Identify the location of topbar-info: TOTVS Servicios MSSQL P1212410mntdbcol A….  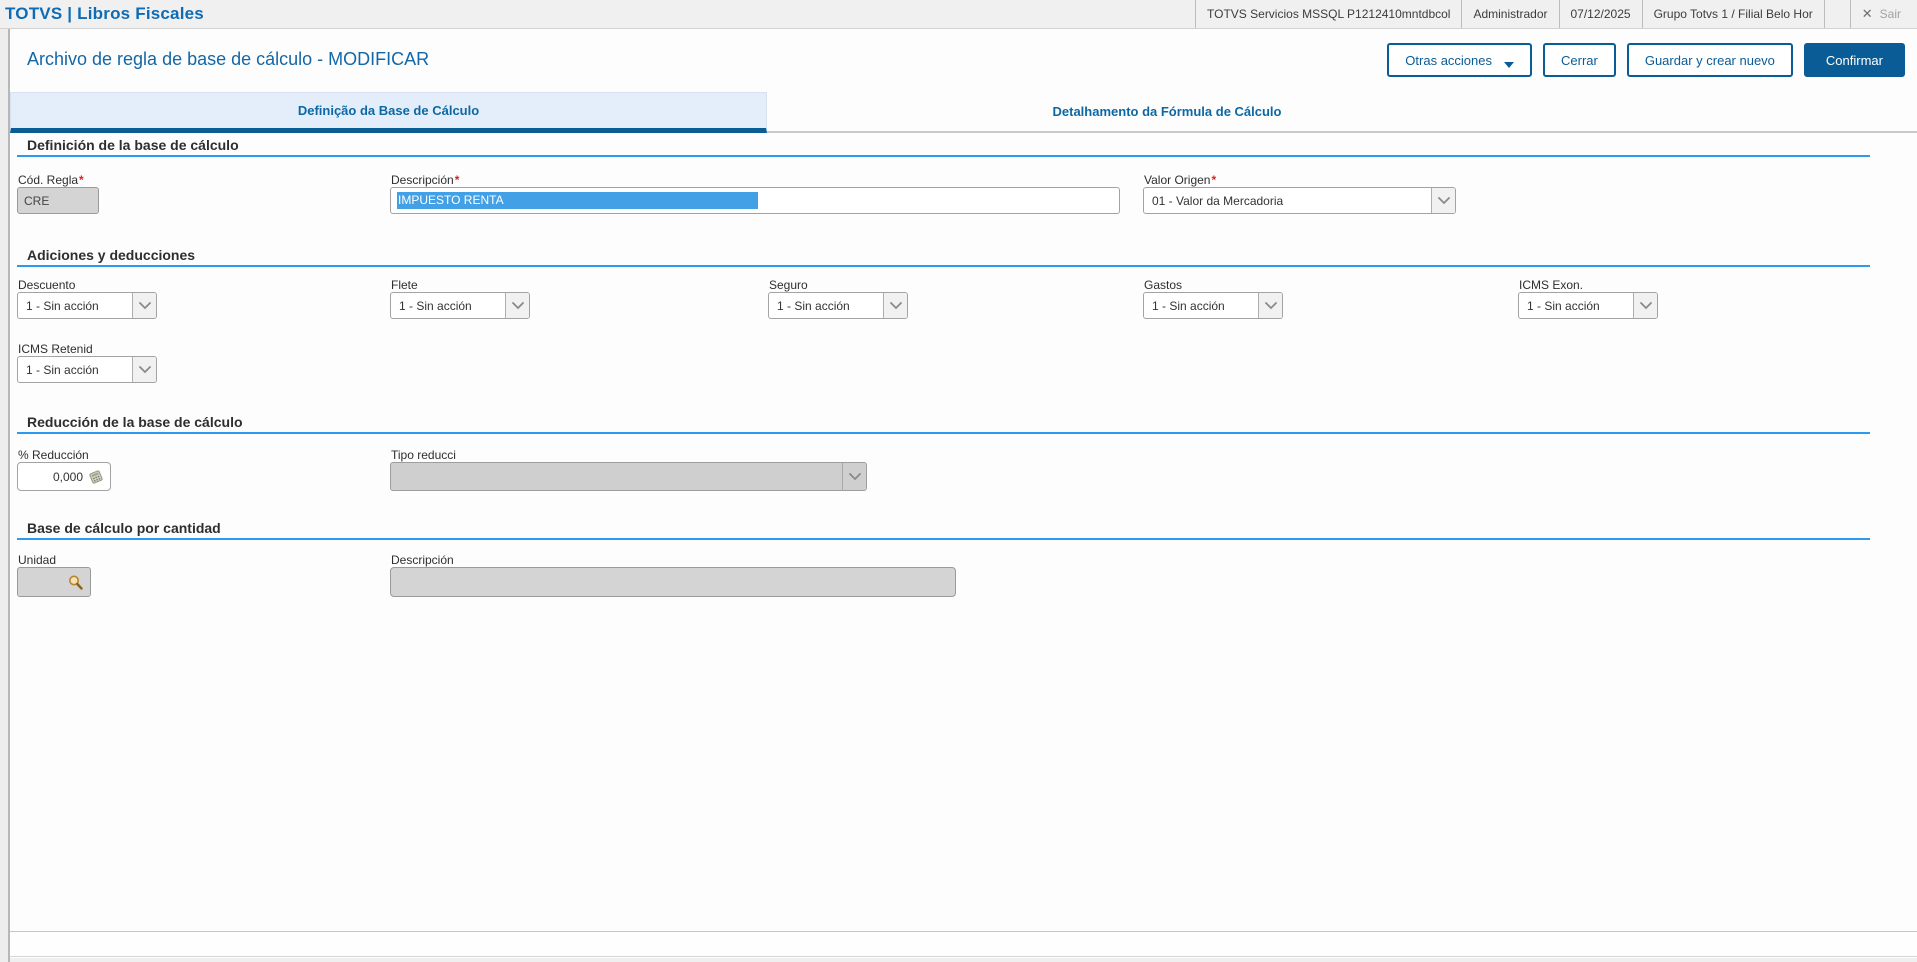
(1556, 14).